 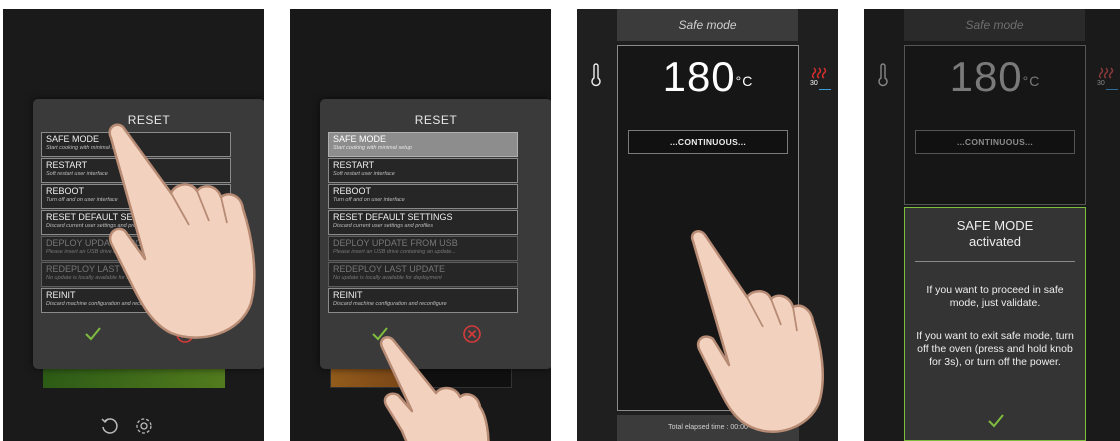 What do you see at coordinates (364, 174) in the screenshot?
I see `reset-item-subtitle: Soft restart user interface` at bounding box center [364, 174].